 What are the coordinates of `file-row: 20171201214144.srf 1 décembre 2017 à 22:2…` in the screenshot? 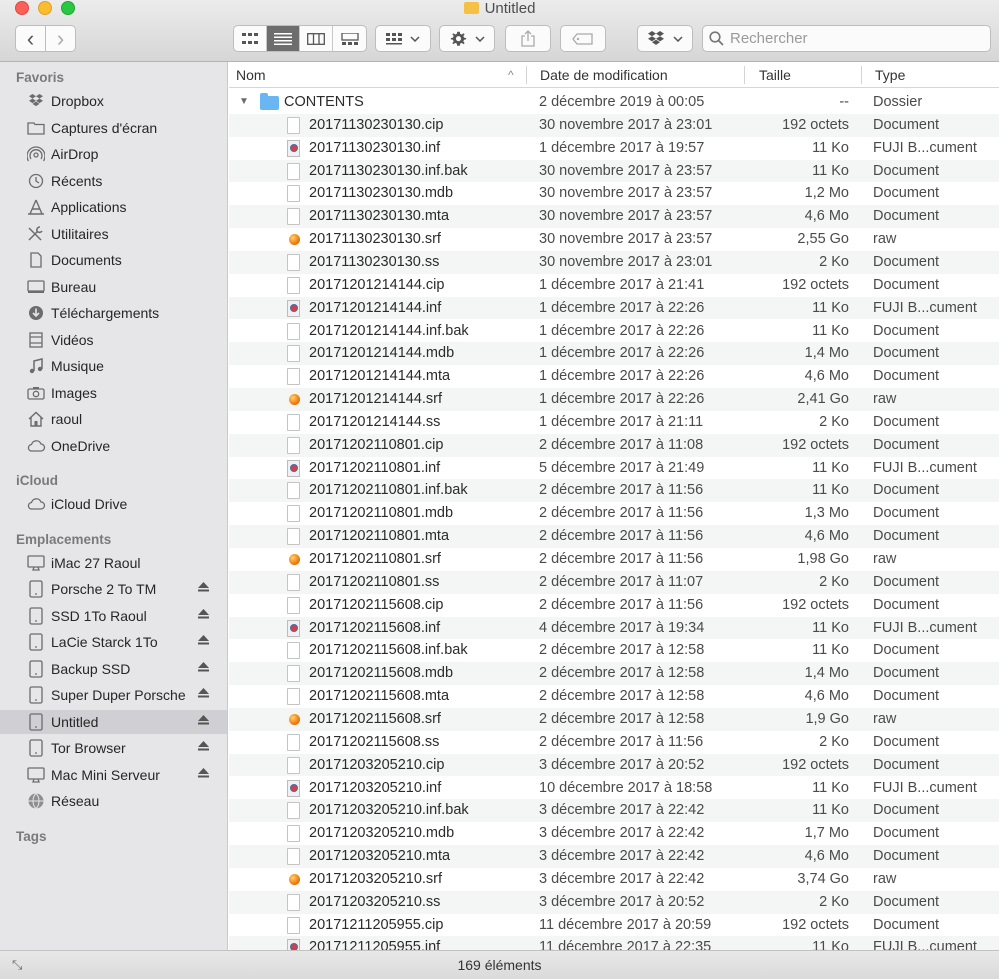 It's located at (614, 399).